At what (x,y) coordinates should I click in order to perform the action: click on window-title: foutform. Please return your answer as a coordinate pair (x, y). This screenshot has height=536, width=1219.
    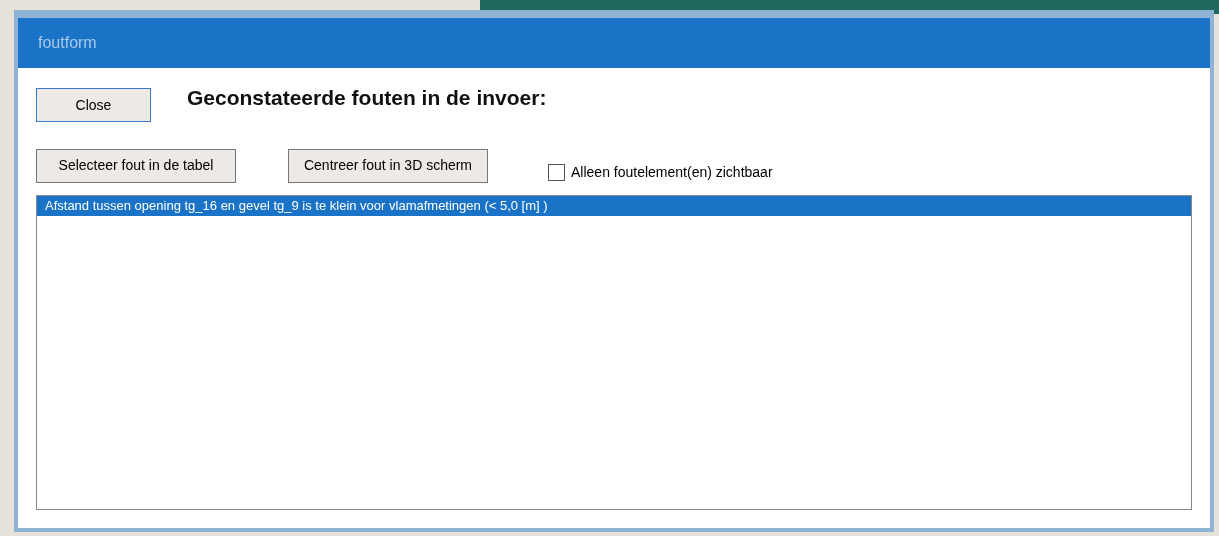
    Looking at the image, I should click on (67, 43).